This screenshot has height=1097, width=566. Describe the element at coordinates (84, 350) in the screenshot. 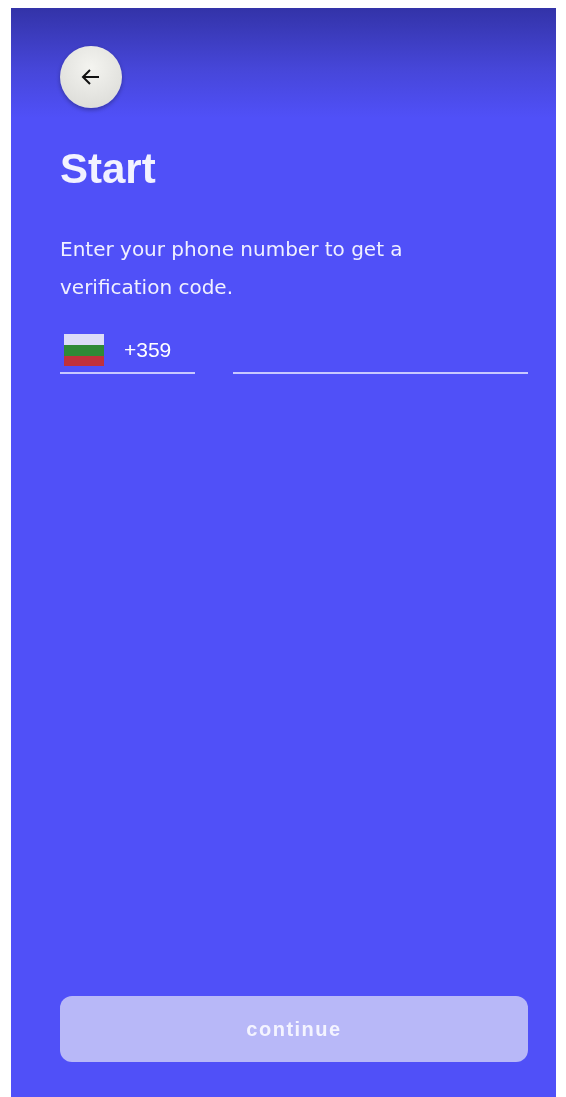

I see `flag-icon` at that location.